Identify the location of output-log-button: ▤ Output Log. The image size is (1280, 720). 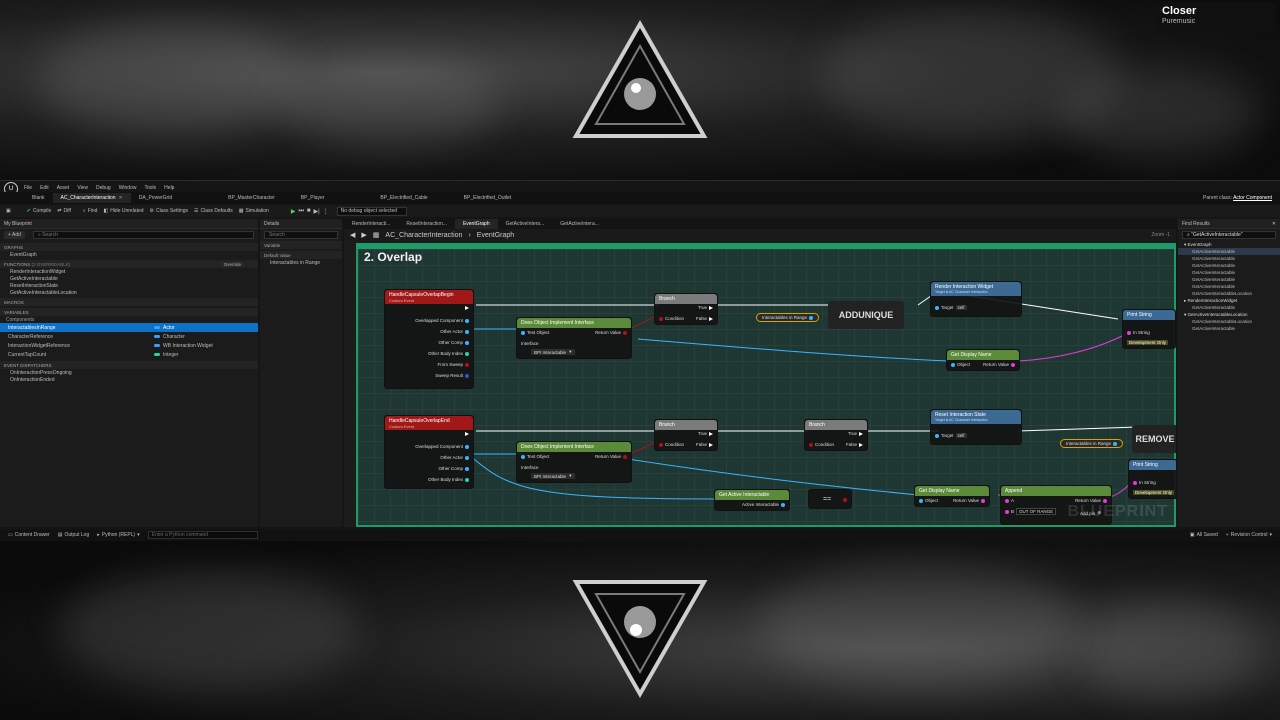
(73, 535).